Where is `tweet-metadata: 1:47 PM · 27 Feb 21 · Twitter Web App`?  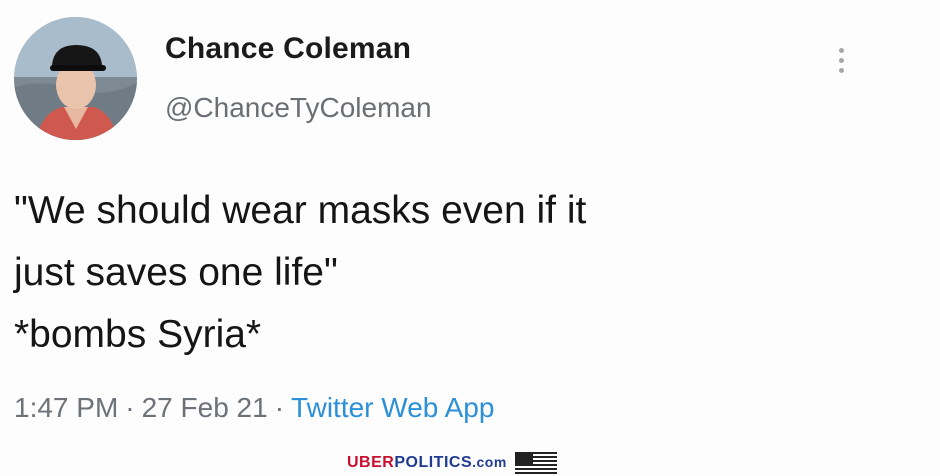 tweet-metadata: 1:47 PM · 27 Feb 21 · Twitter Web App is located at coordinates (254, 408).